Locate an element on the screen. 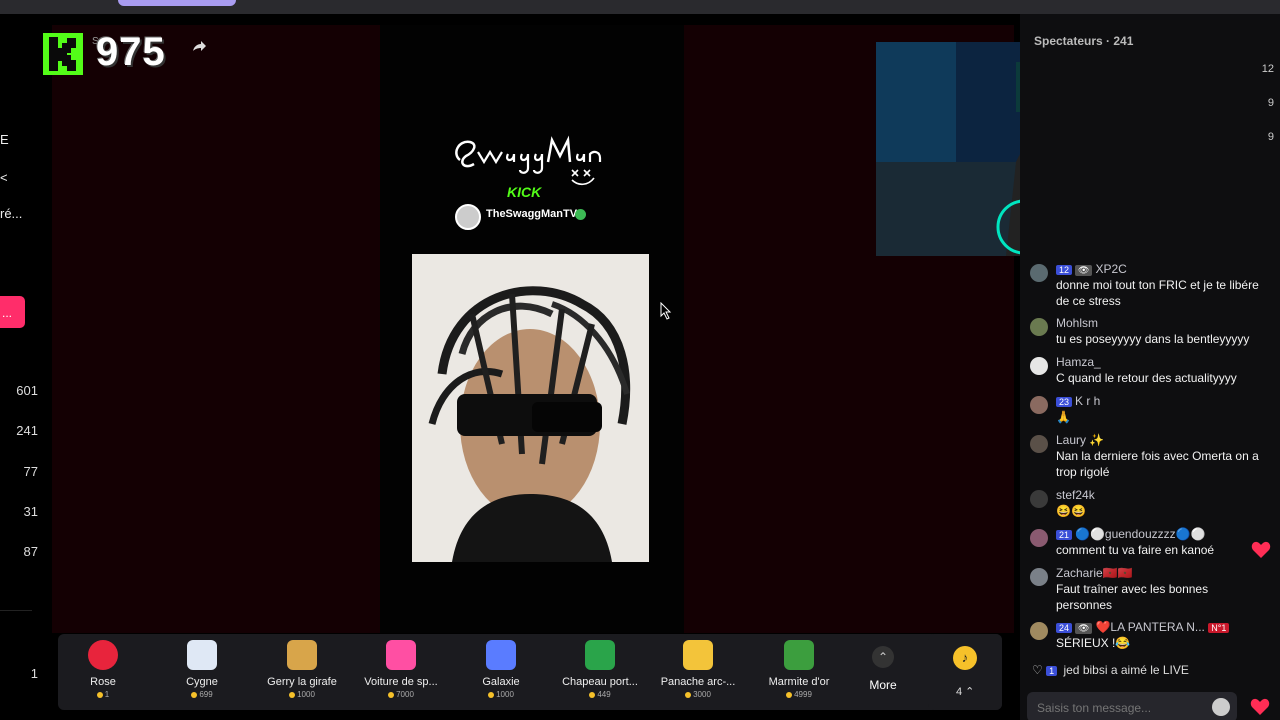 The image size is (1280, 720). chat-text: tu es poseyyyyy dans la bentleyyyyy is located at coordinates (1153, 339).